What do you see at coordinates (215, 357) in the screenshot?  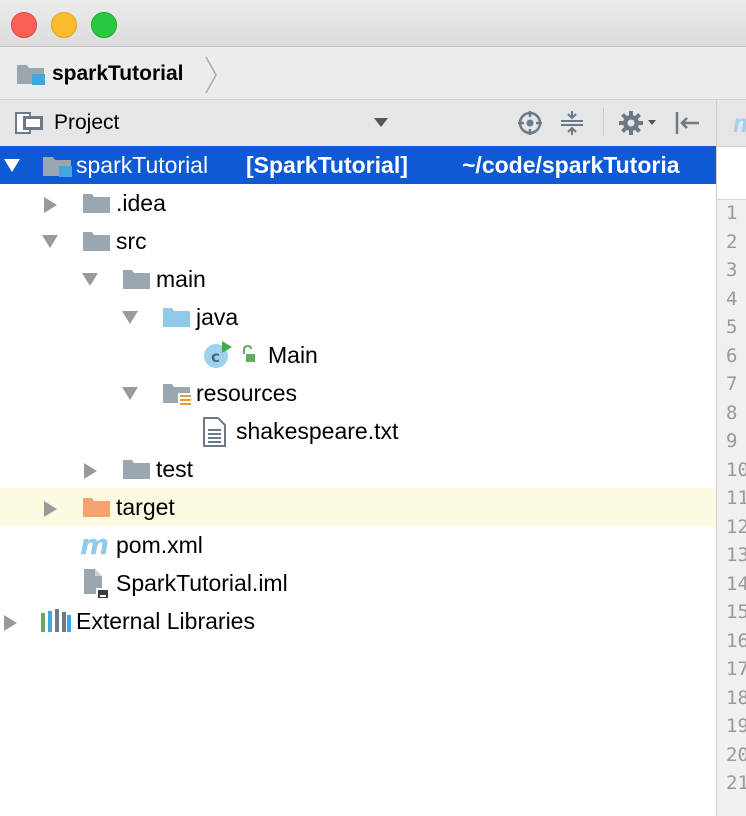 I see `svg-text: c` at bounding box center [215, 357].